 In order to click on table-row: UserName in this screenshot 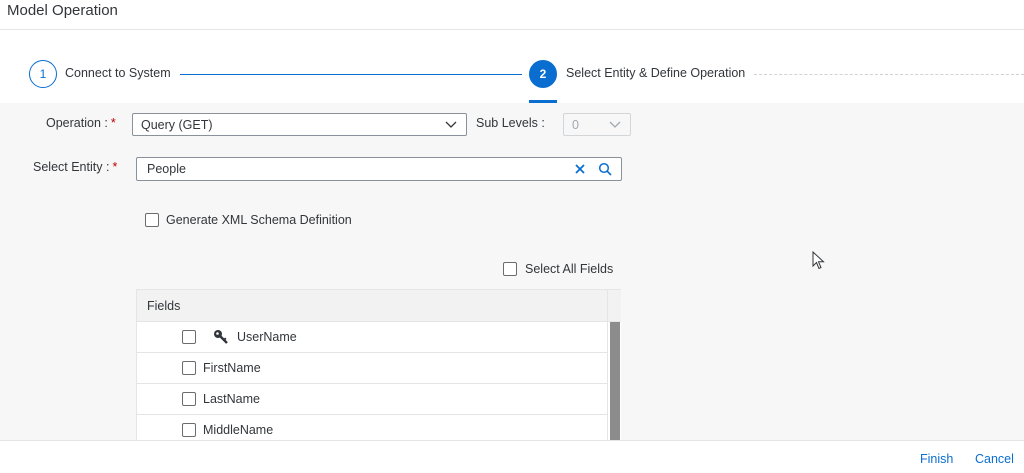, I will do `click(372, 337)`.